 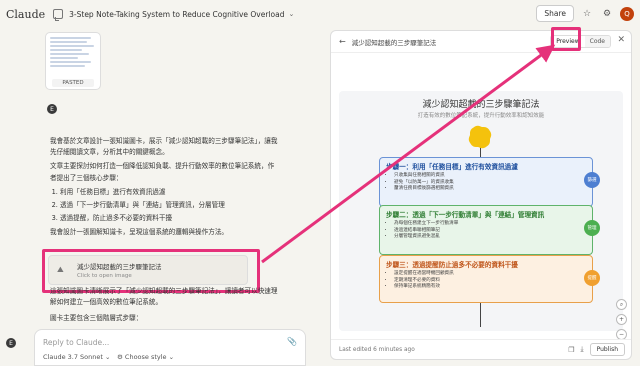 I want to click on step-bullet: 釐清任務目標後篩選相關資訊, so click(x=490, y=189).